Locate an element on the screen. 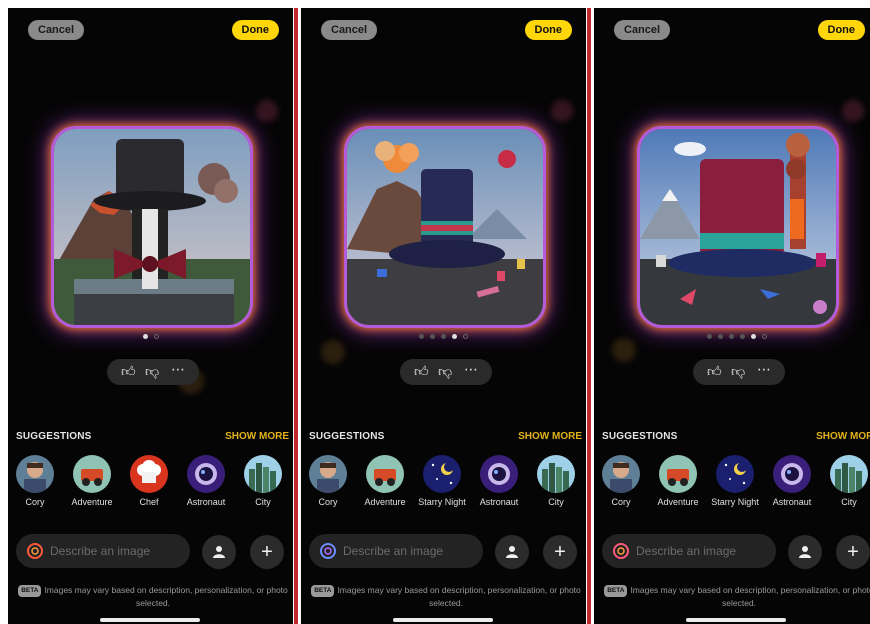 Image resolution: width=870 pixels, height=624 pixels. person-icon is located at coordinates (512, 552).